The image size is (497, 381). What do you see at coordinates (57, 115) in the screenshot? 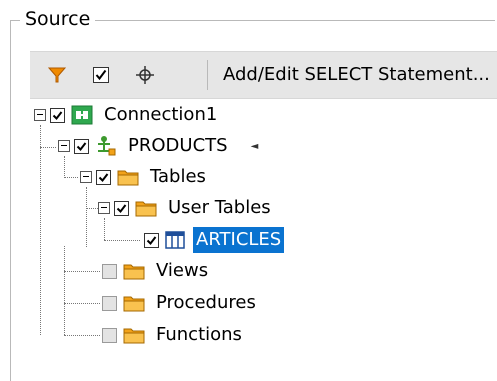
I see `connection-checkbox` at bounding box center [57, 115].